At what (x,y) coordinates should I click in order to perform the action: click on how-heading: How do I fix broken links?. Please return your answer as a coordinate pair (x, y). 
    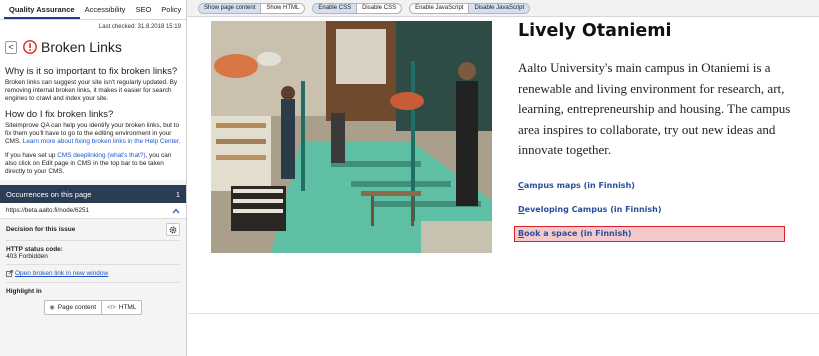
    Looking at the image, I should click on (59, 114).